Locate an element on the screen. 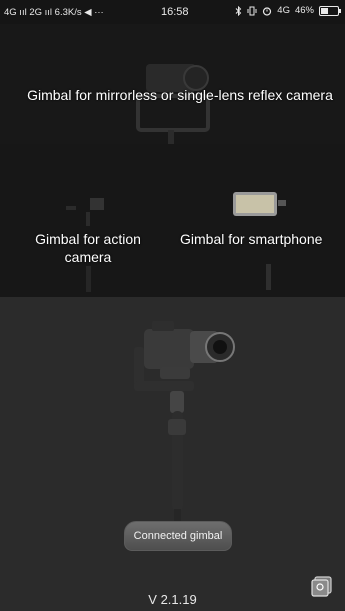  gimbal-option-smartphone: Gimbal for smartphone is located at coordinates (258, 220).